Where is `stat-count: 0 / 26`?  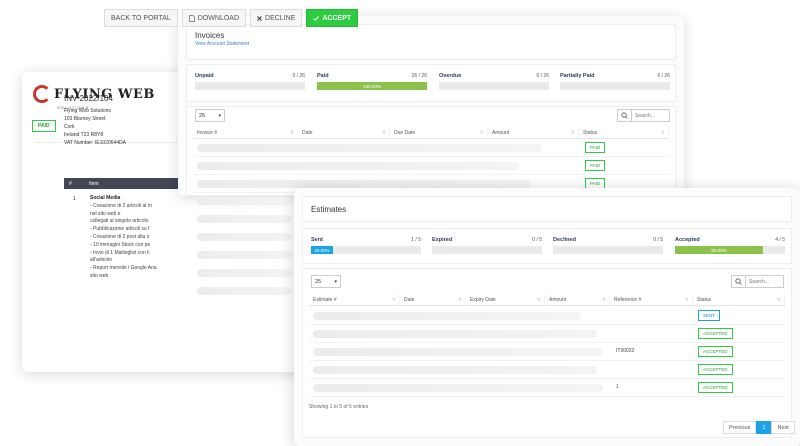 stat-count: 0 / 26 is located at coordinates (298, 76).